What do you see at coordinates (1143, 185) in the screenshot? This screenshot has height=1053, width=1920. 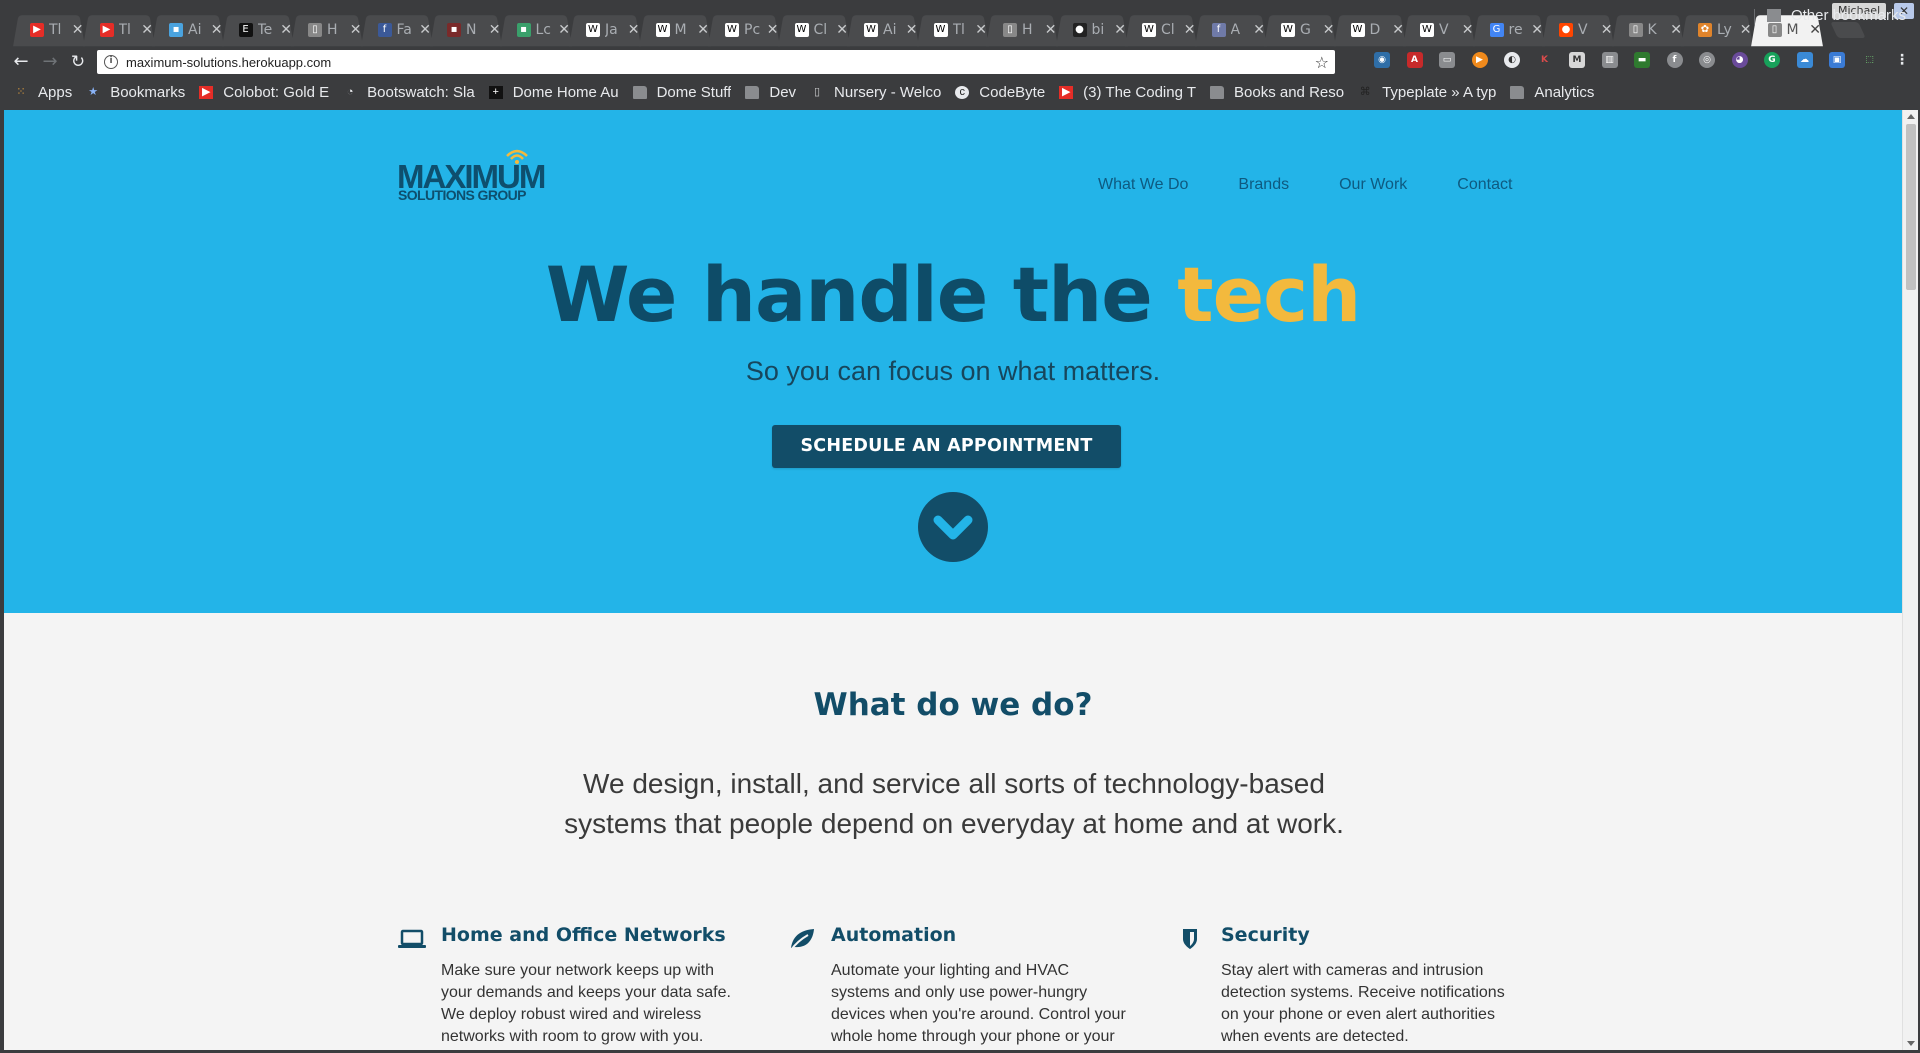 I see `nav-what-we-do: What We Do` at bounding box center [1143, 185].